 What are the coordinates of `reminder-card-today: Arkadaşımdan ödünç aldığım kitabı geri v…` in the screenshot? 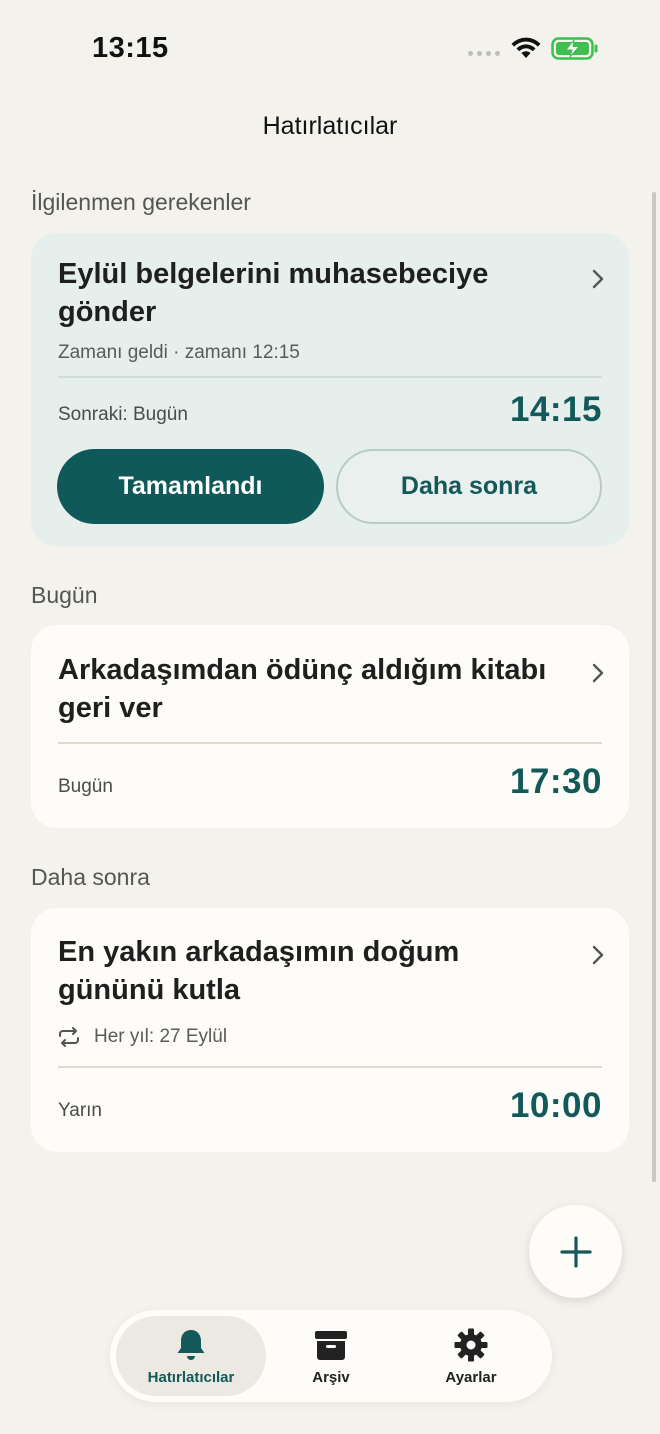 It's located at (330, 726).